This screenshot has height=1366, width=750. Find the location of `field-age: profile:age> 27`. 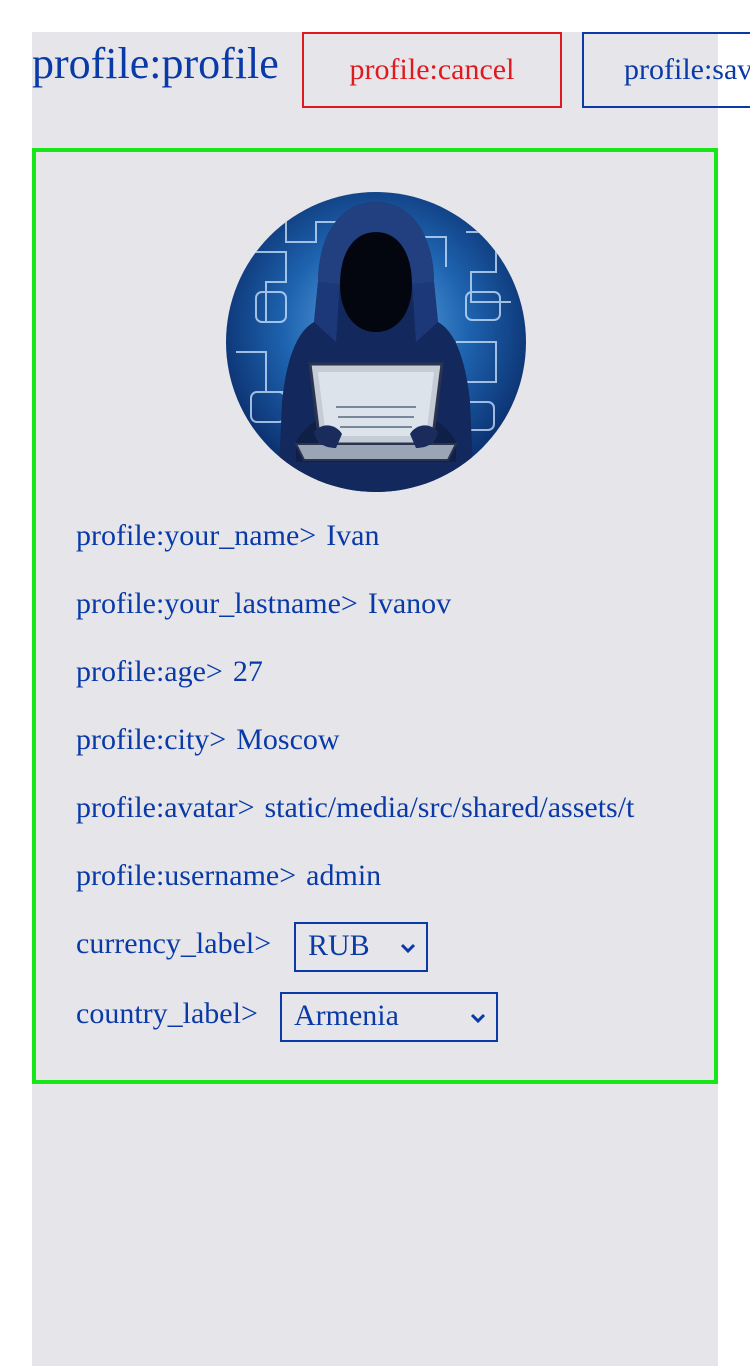

field-age: profile:age> 27 is located at coordinates (376, 672).